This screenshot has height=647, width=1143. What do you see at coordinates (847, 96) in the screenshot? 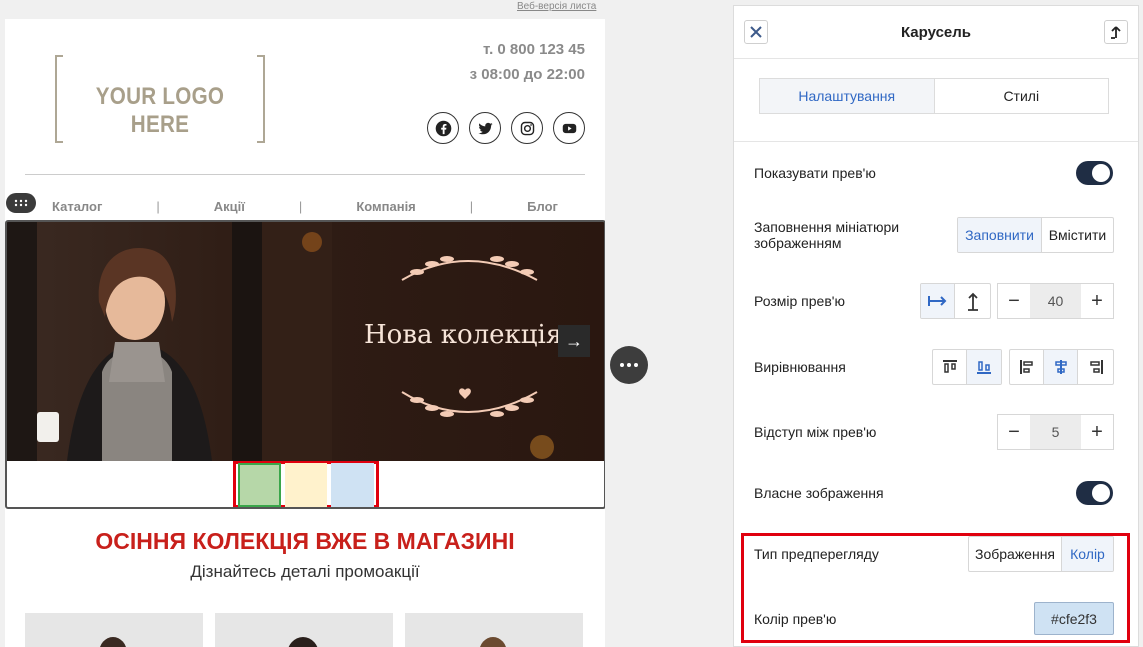
I see `tab-settings: Налаштування` at bounding box center [847, 96].